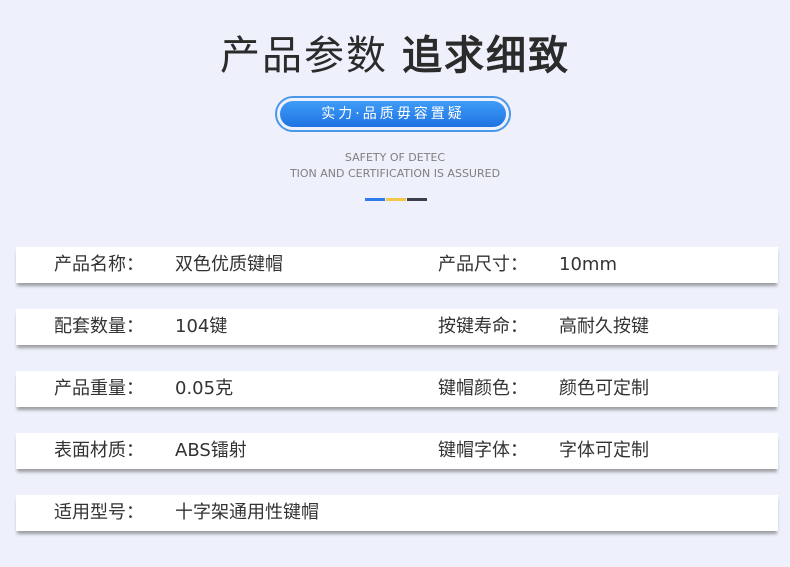 The width and height of the screenshot is (790, 567). I want to click on spec-label: 按键寿命：, so click(483, 326).